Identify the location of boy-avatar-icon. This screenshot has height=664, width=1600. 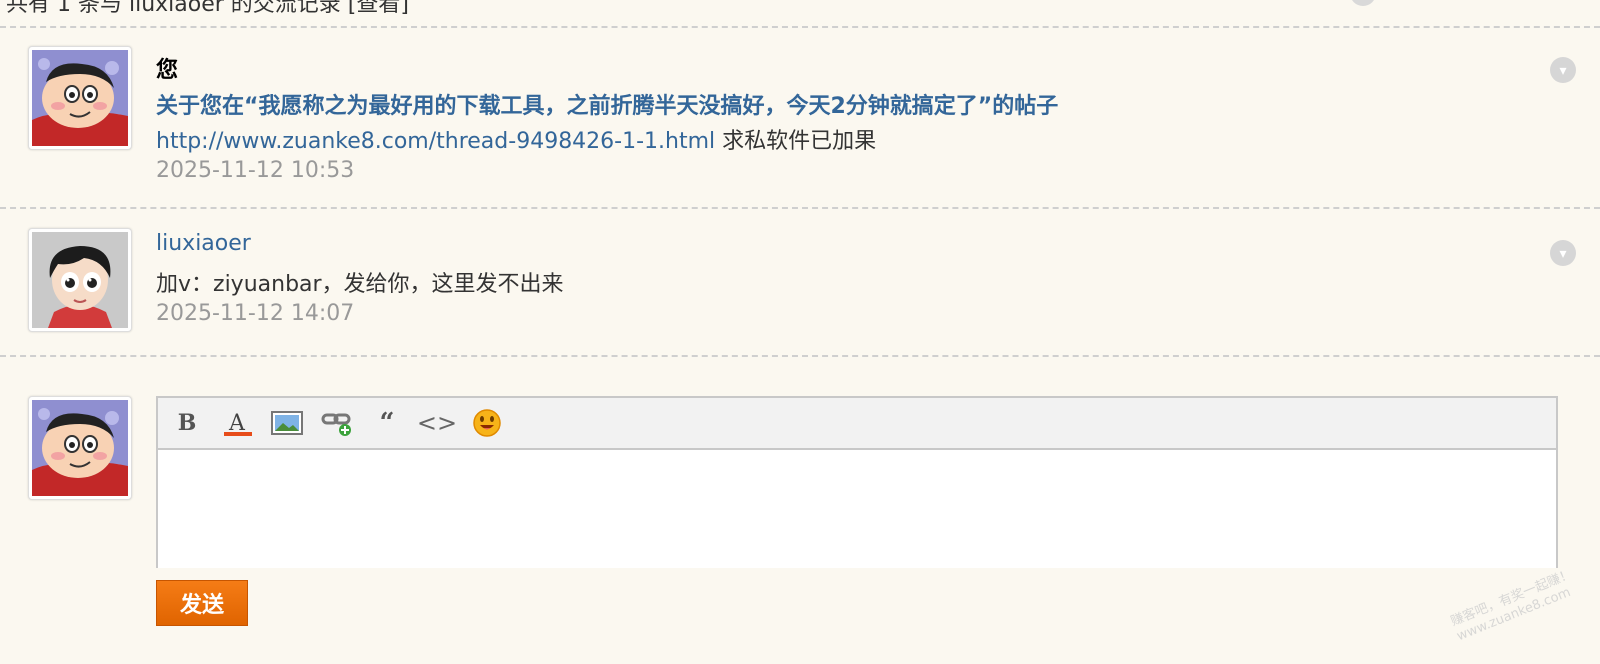
(80, 280).